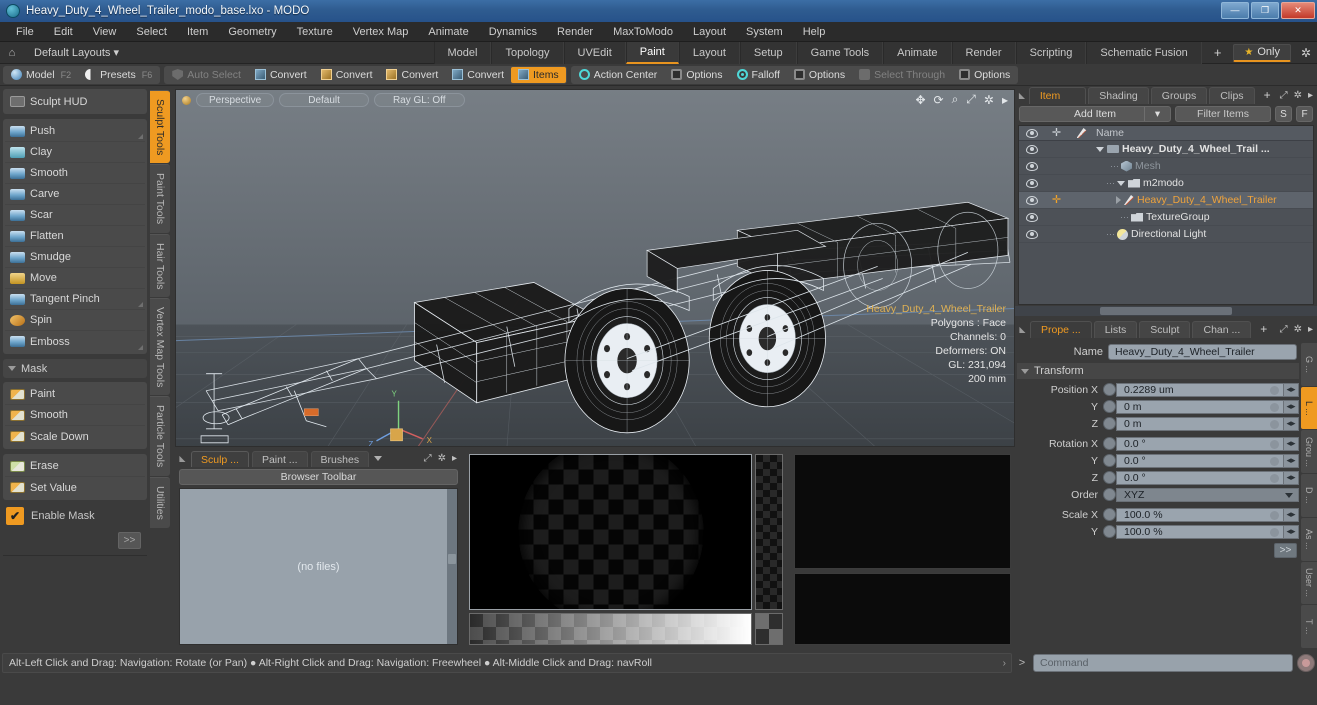 This screenshot has height=705, width=1317. I want to click on rotation-z-stepper: ◂▸, so click(1291, 477).